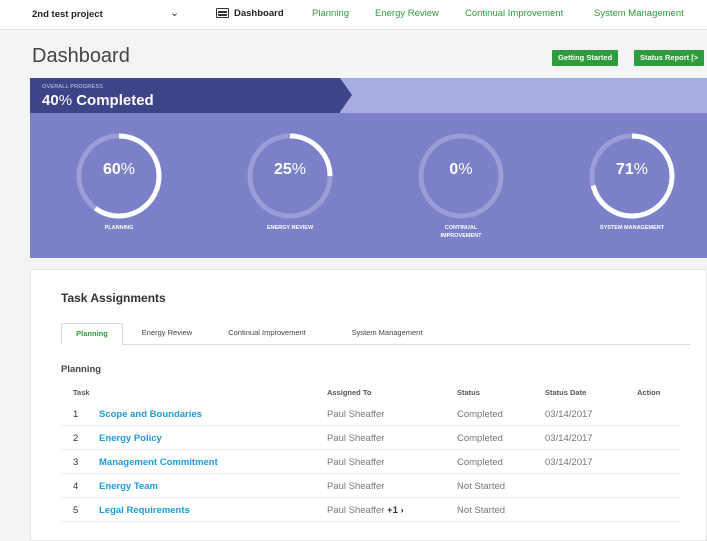 The width and height of the screenshot is (707, 541). What do you see at coordinates (387, 334) in the screenshot?
I see `tab-system-management: System Management` at bounding box center [387, 334].